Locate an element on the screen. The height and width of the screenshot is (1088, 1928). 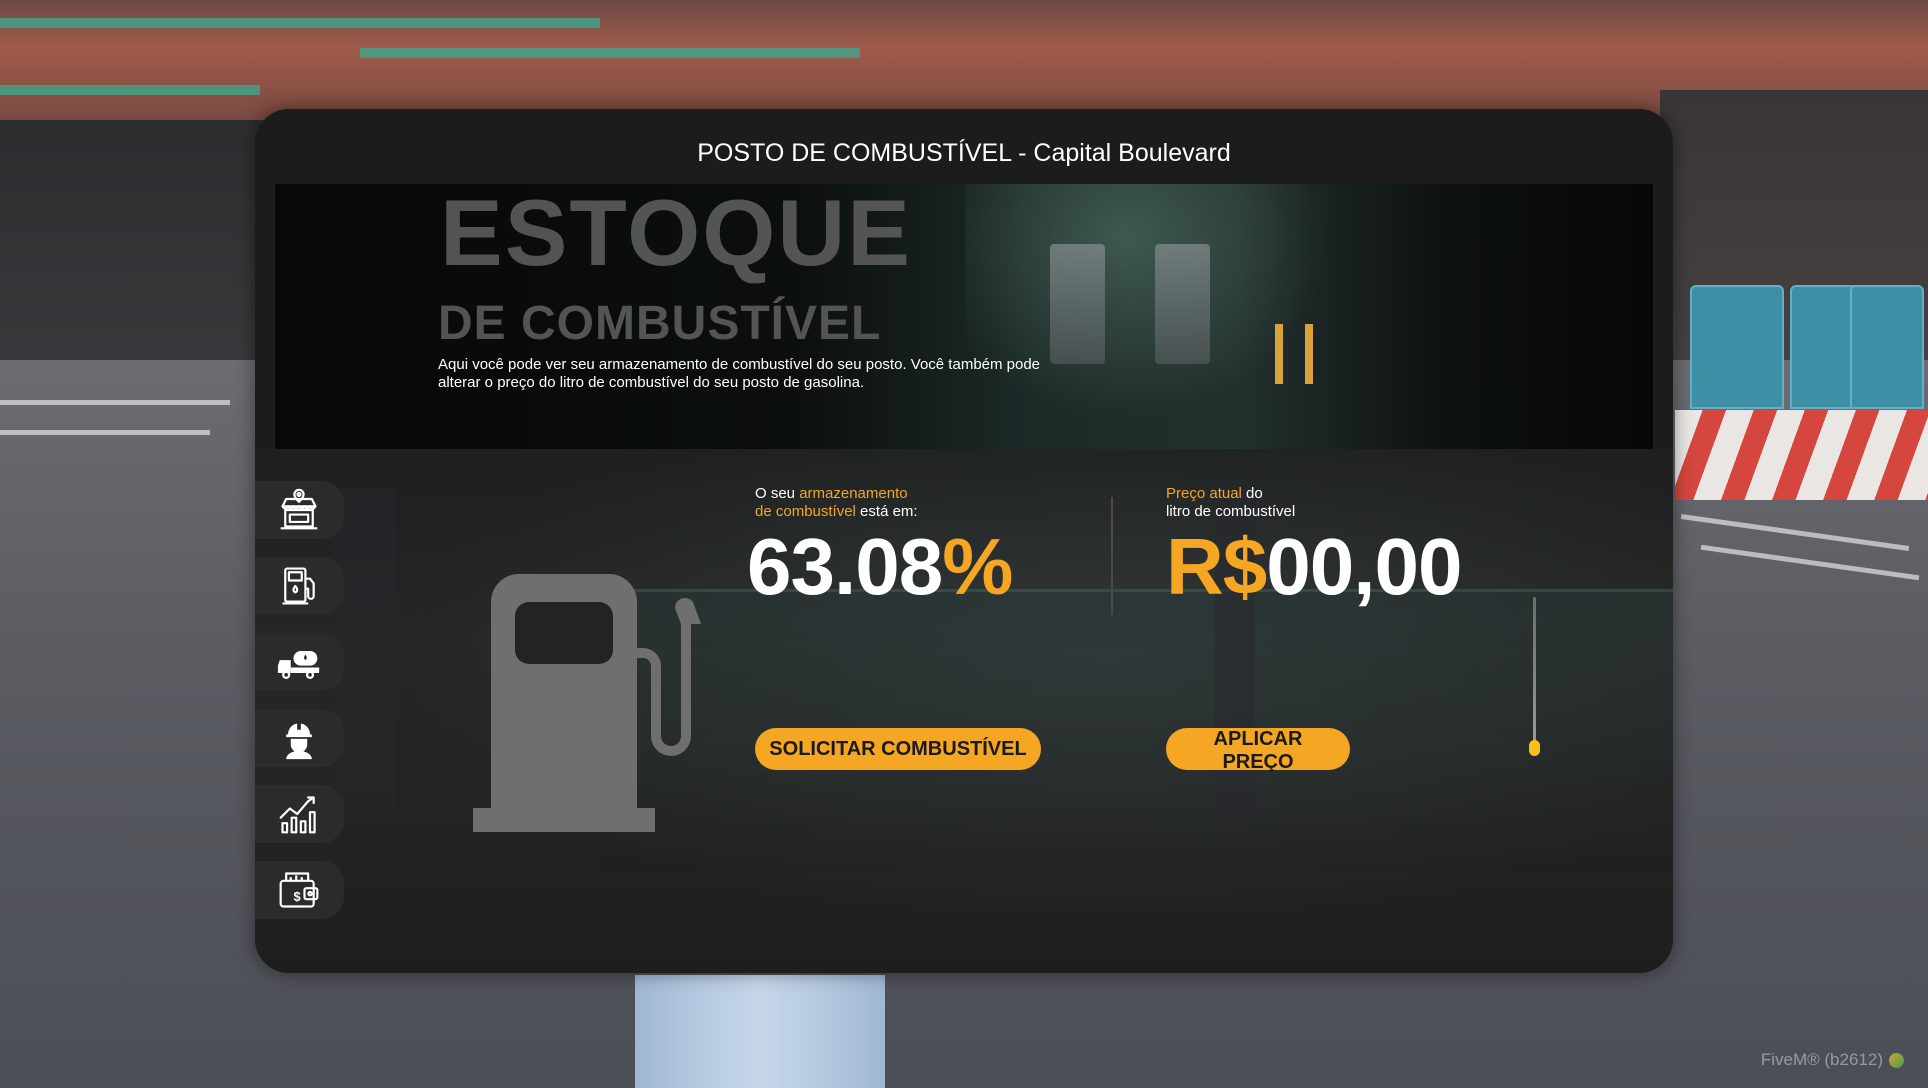
panel-background-sign is located at coordinates (365, 649).